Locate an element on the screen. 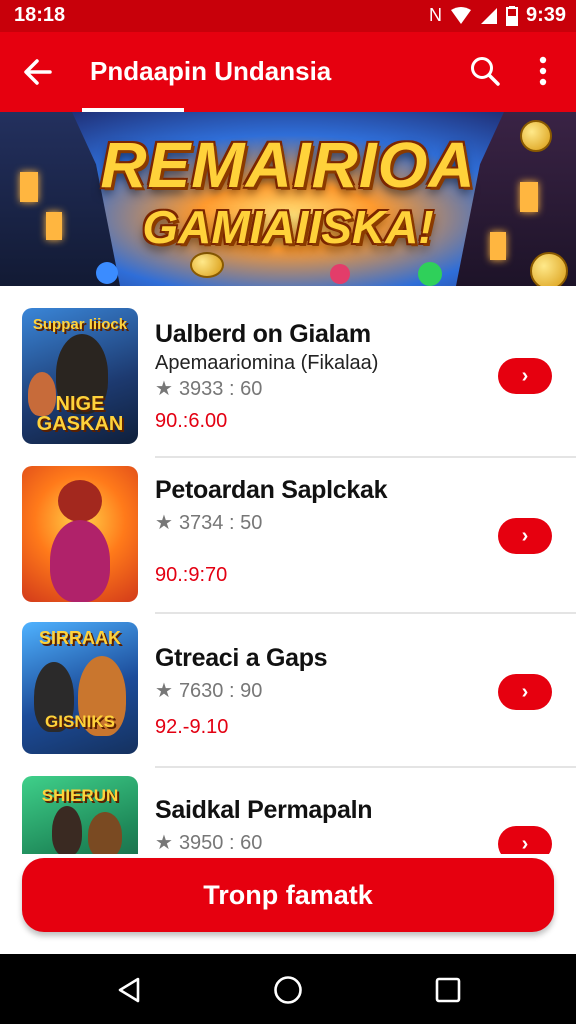  item-price: 90.:9:70 is located at coordinates (191, 575).